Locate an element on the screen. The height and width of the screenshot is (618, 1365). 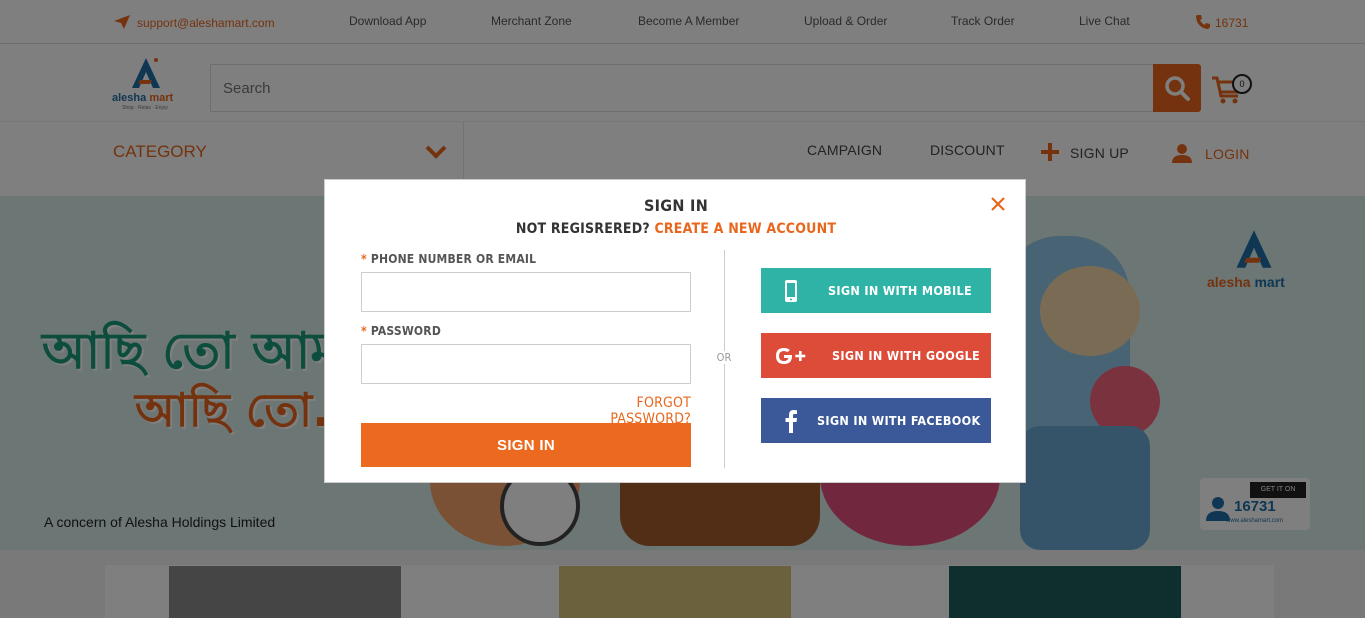
modal-subtitle: NOT REGISRERED? CREATE A NEW ACCOUNT is located at coordinates (676, 229).